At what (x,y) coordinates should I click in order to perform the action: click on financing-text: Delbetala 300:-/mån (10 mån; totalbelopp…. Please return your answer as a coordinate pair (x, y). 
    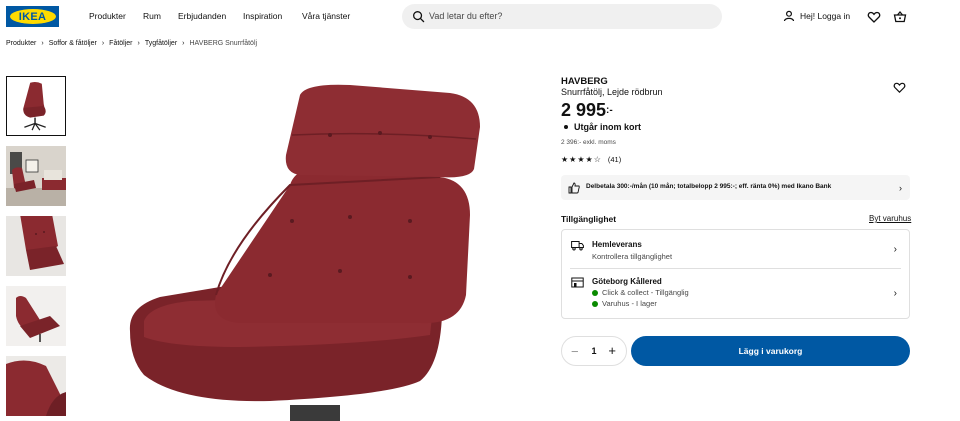
    Looking at the image, I should click on (709, 186).